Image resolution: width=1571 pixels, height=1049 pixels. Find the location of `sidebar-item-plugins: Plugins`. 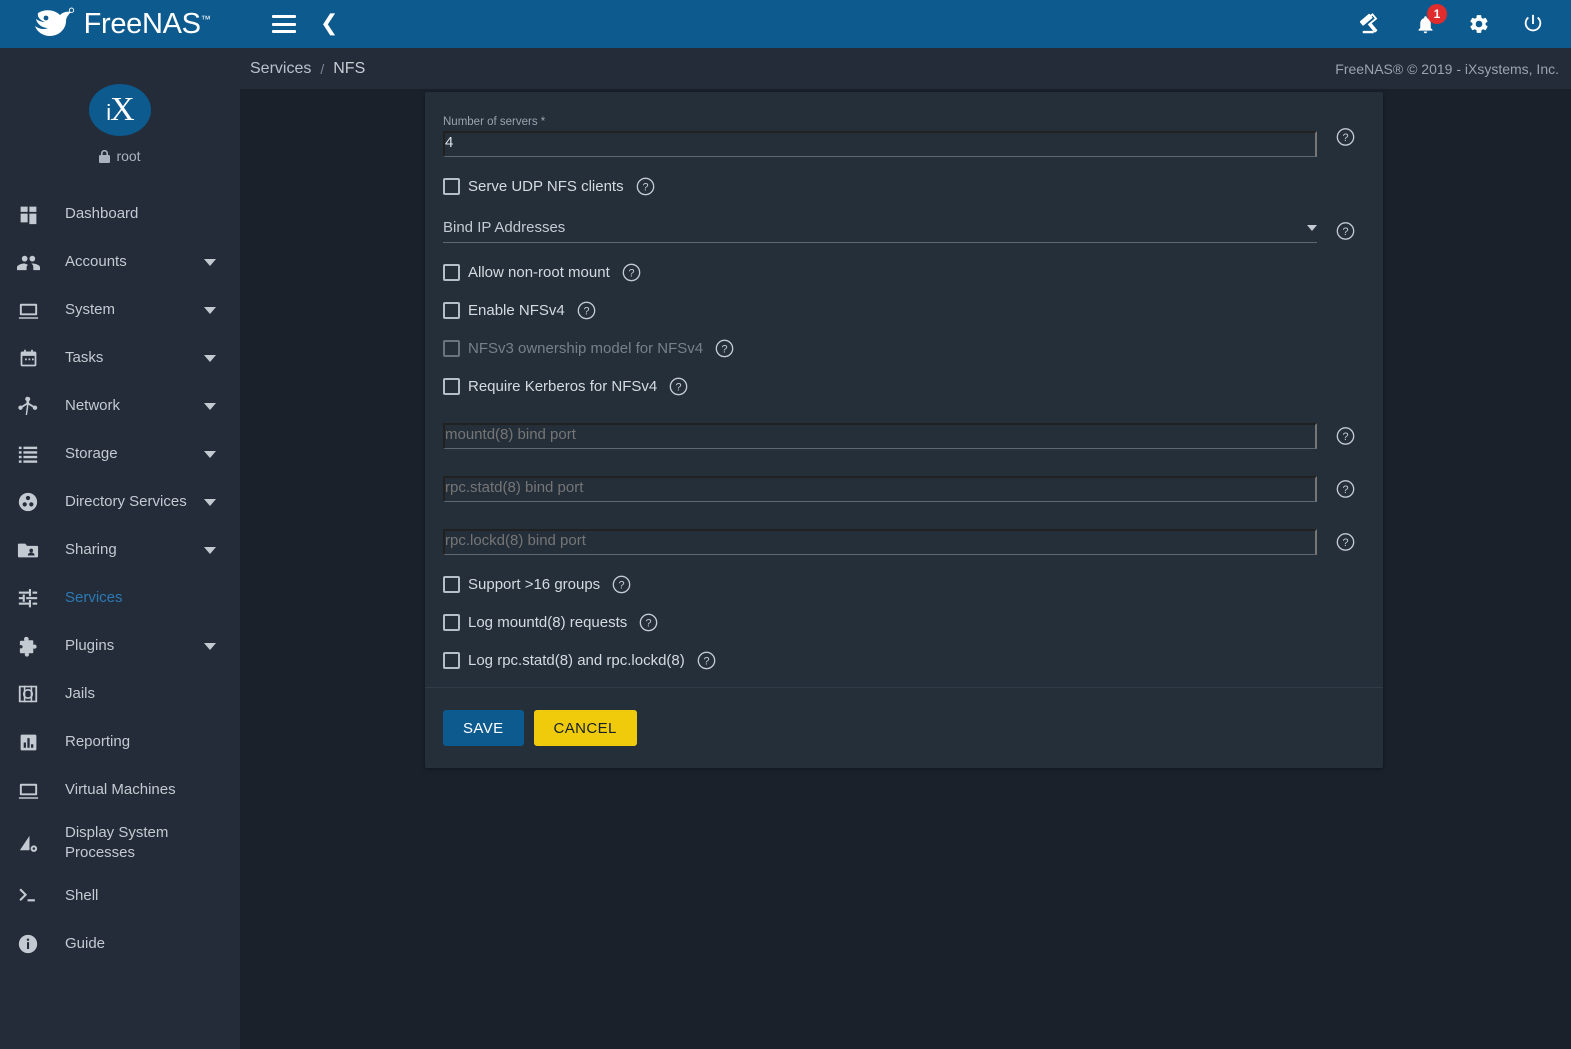

sidebar-item-plugins: Plugins is located at coordinates (120, 646).